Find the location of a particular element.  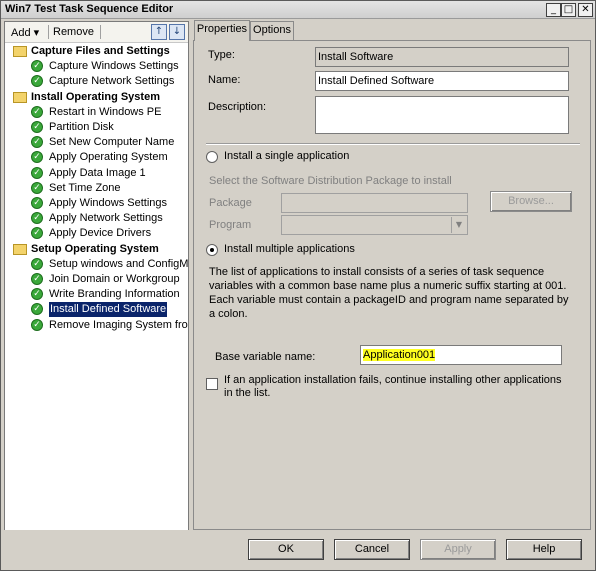

dialog-button-bar: OK Cancel Apply Help is located at coordinates (298, 550).